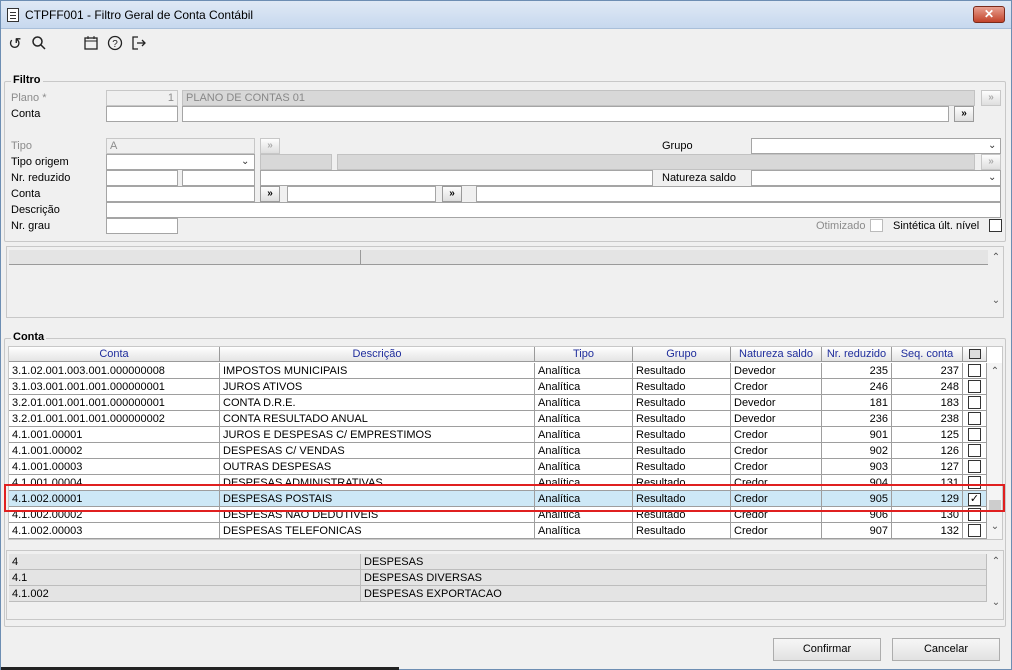 The image size is (1012, 670). What do you see at coordinates (857, 467) in the screenshot?
I see `cell-nr-reduzido: 903` at bounding box center [857, 467].